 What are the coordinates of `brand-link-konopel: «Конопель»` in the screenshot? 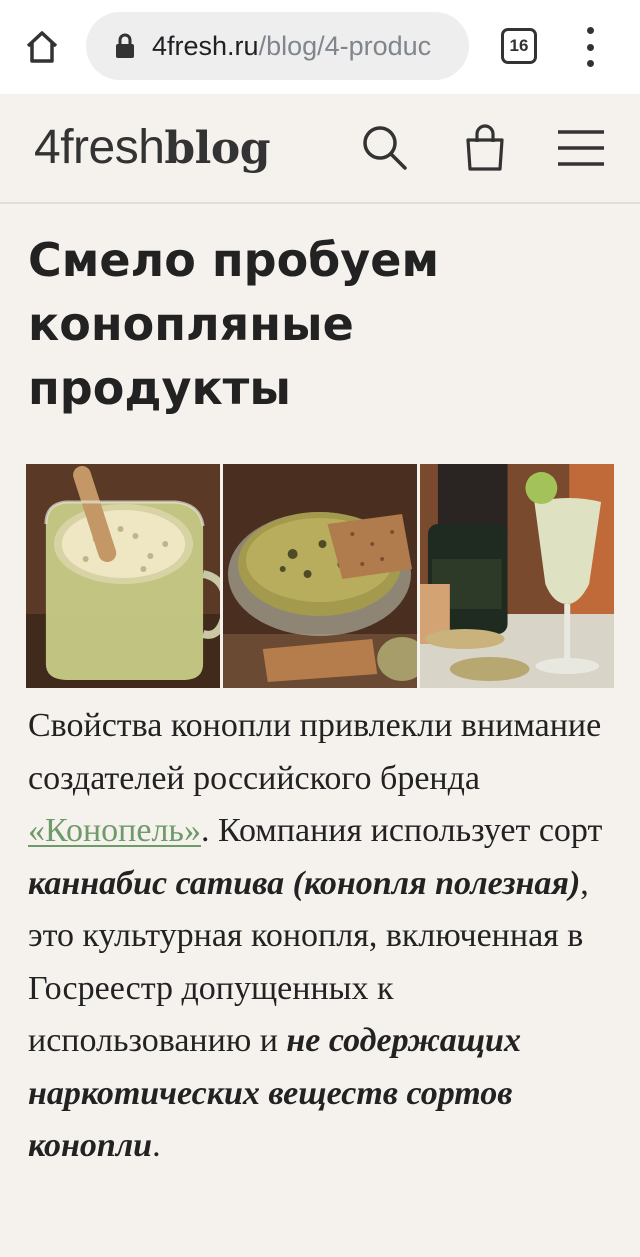 It's located at (114, 830).